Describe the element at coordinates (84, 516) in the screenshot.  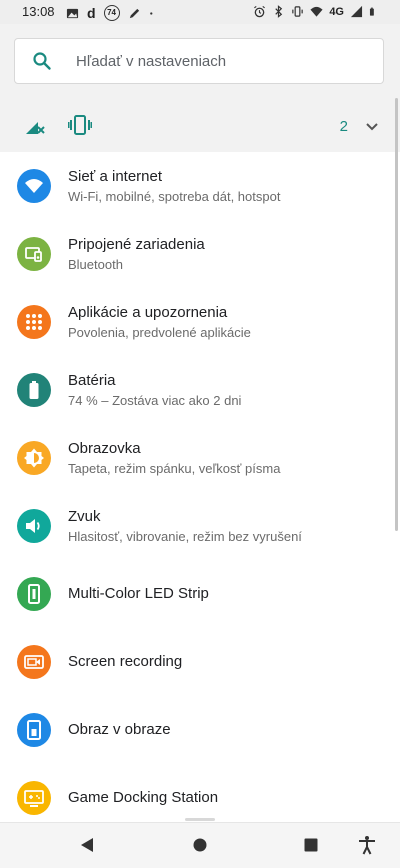
I see `item-title: Zvuk` at that location.